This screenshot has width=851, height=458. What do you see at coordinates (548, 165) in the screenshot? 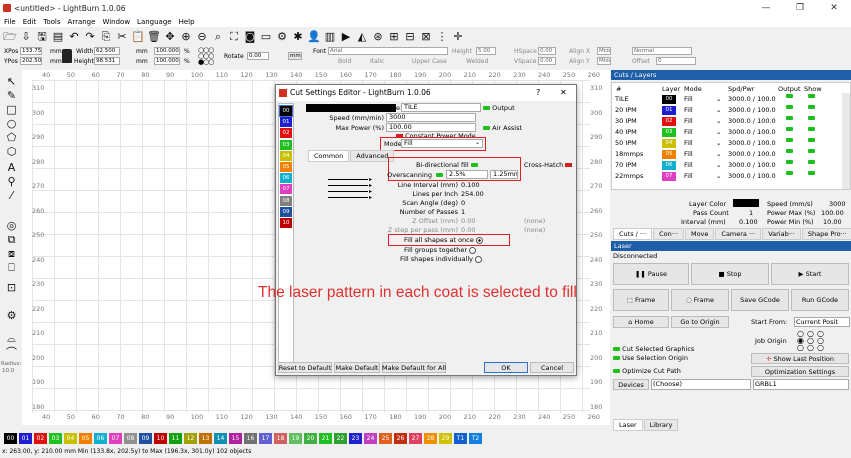
I see `crosshatch-checkbox: Cross-Hatch` at bounding box center [548, 165].